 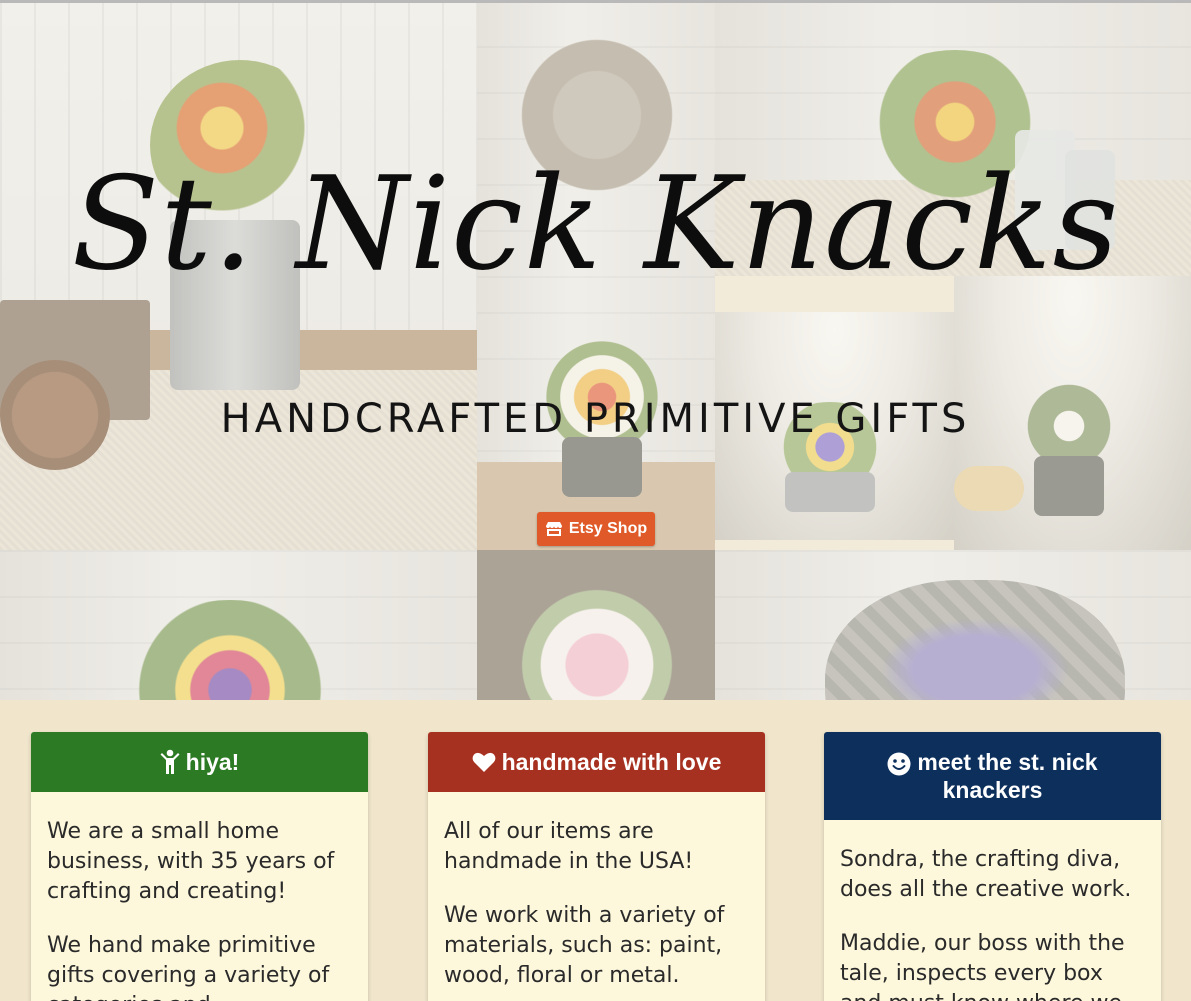 What do you see at coordinates (611, 762) in the screenshot?
I see `card-handmade-title: handmade with love` at bounding box center [611, 762].